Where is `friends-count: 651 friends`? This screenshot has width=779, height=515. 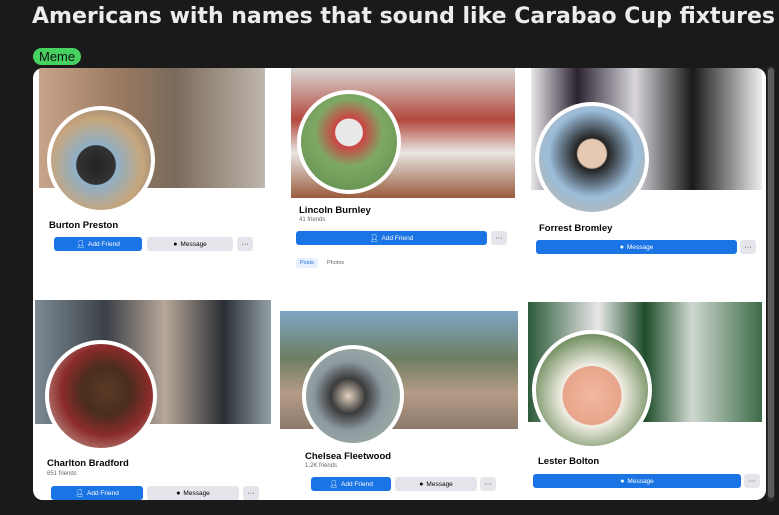 friends-count: 651 friends is located at coordinates (62, 474).